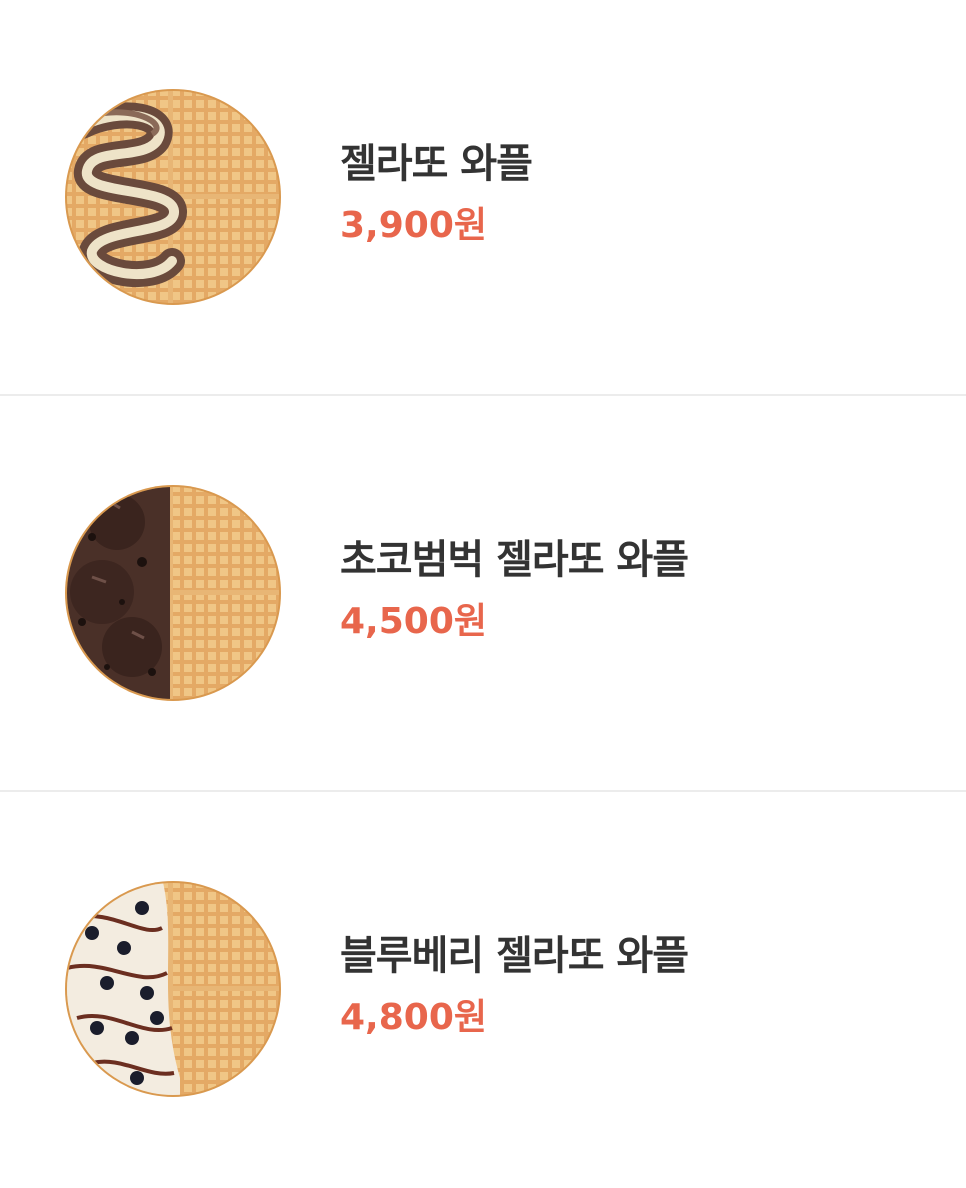  Describe the element at coordinates (436, 164) in the screenshot. I see `item-name: 젤라또 와플` at that location.